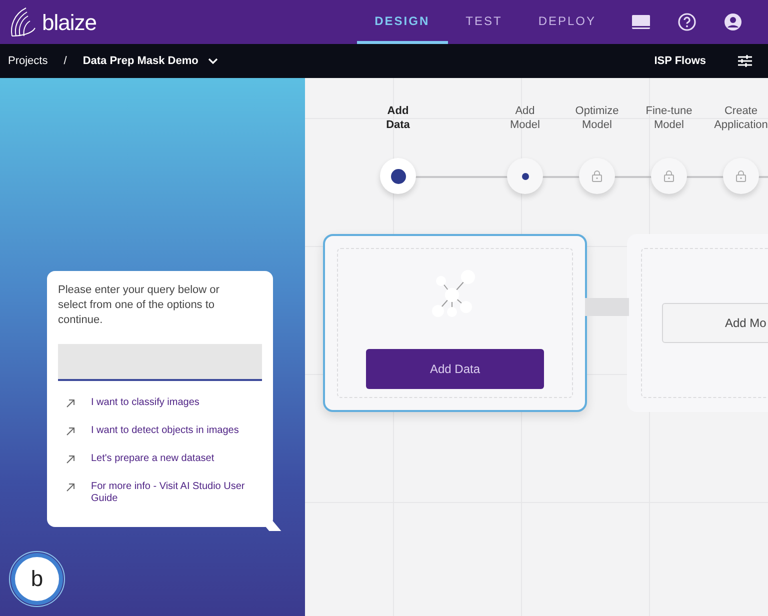  What do you see at coordinates (139, 305) in the screenshot?
I see `assistant-prompt: Please enter your query below or select from one of the options to continue.` at bounding box center [139, 305].